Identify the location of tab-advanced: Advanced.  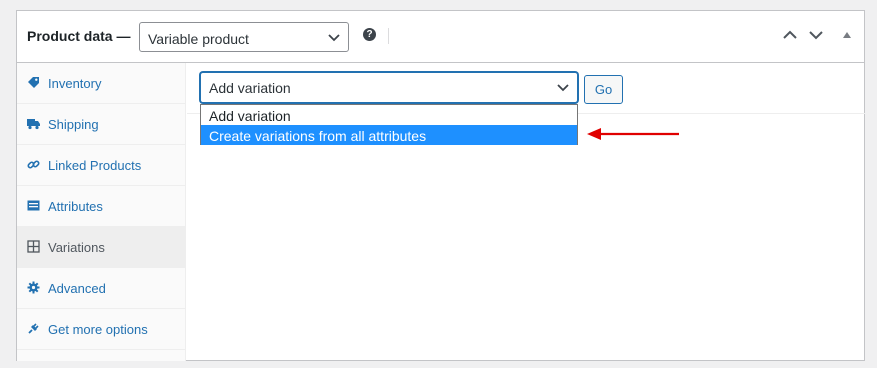
(101, 288).